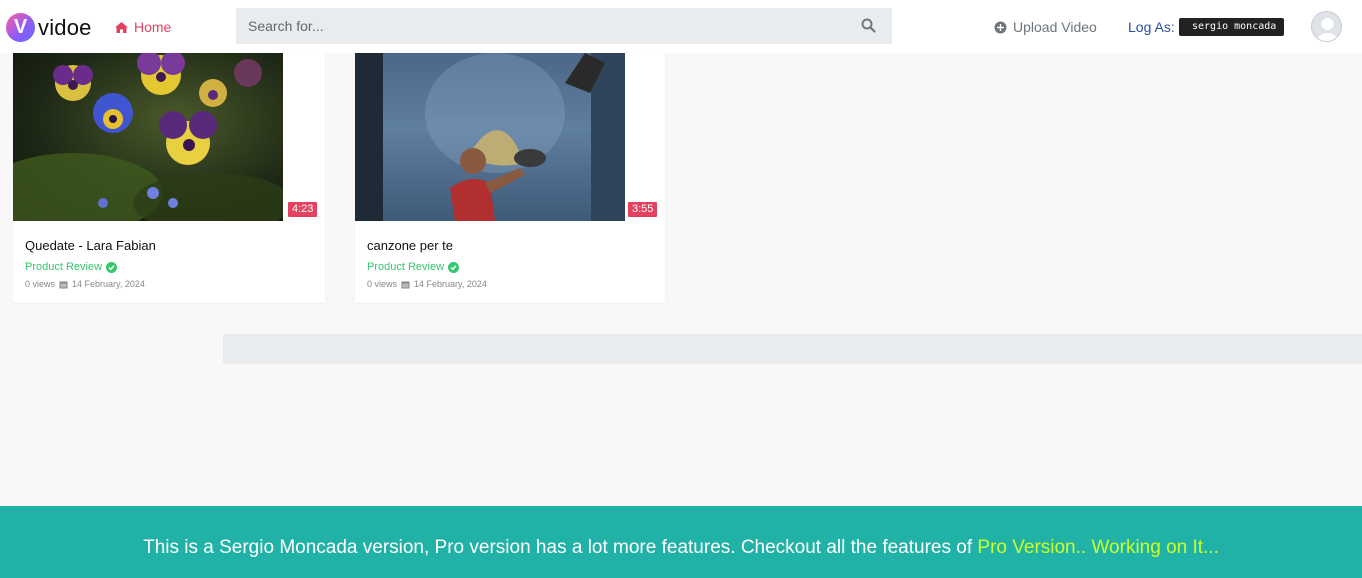 This screenshot has width=1362, height=578. What do you see at coordinates (90, 245) in the screenshot?
I see `video-title: Quedate - Lara Fabian` at bounding box center [90, 245].